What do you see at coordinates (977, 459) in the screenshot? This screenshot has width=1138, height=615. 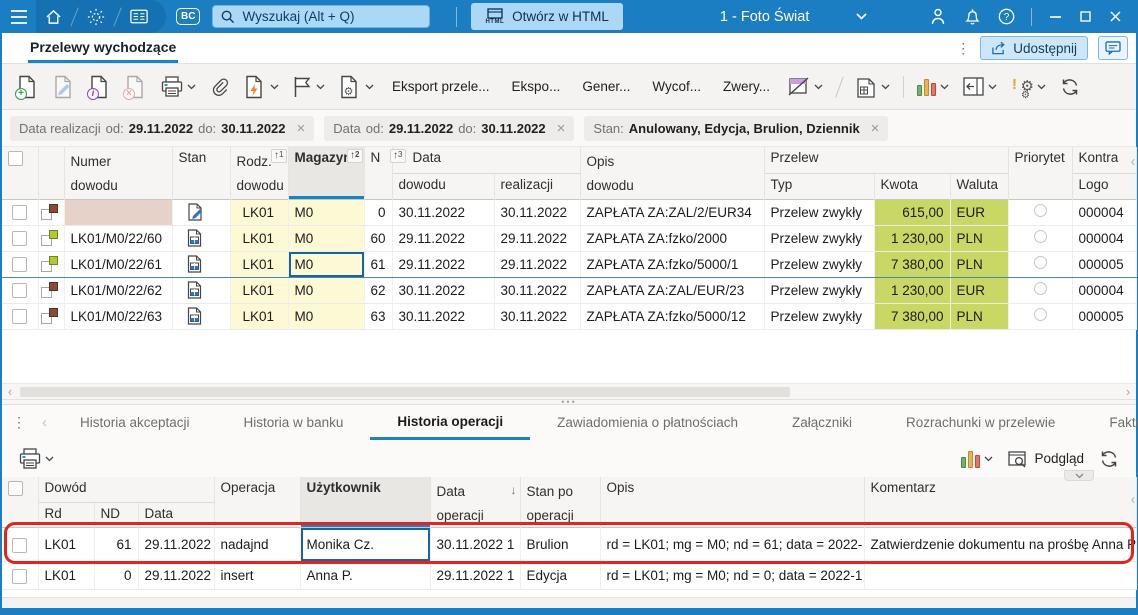 I see `detail-chart-button` at bounding box center [977, 459].